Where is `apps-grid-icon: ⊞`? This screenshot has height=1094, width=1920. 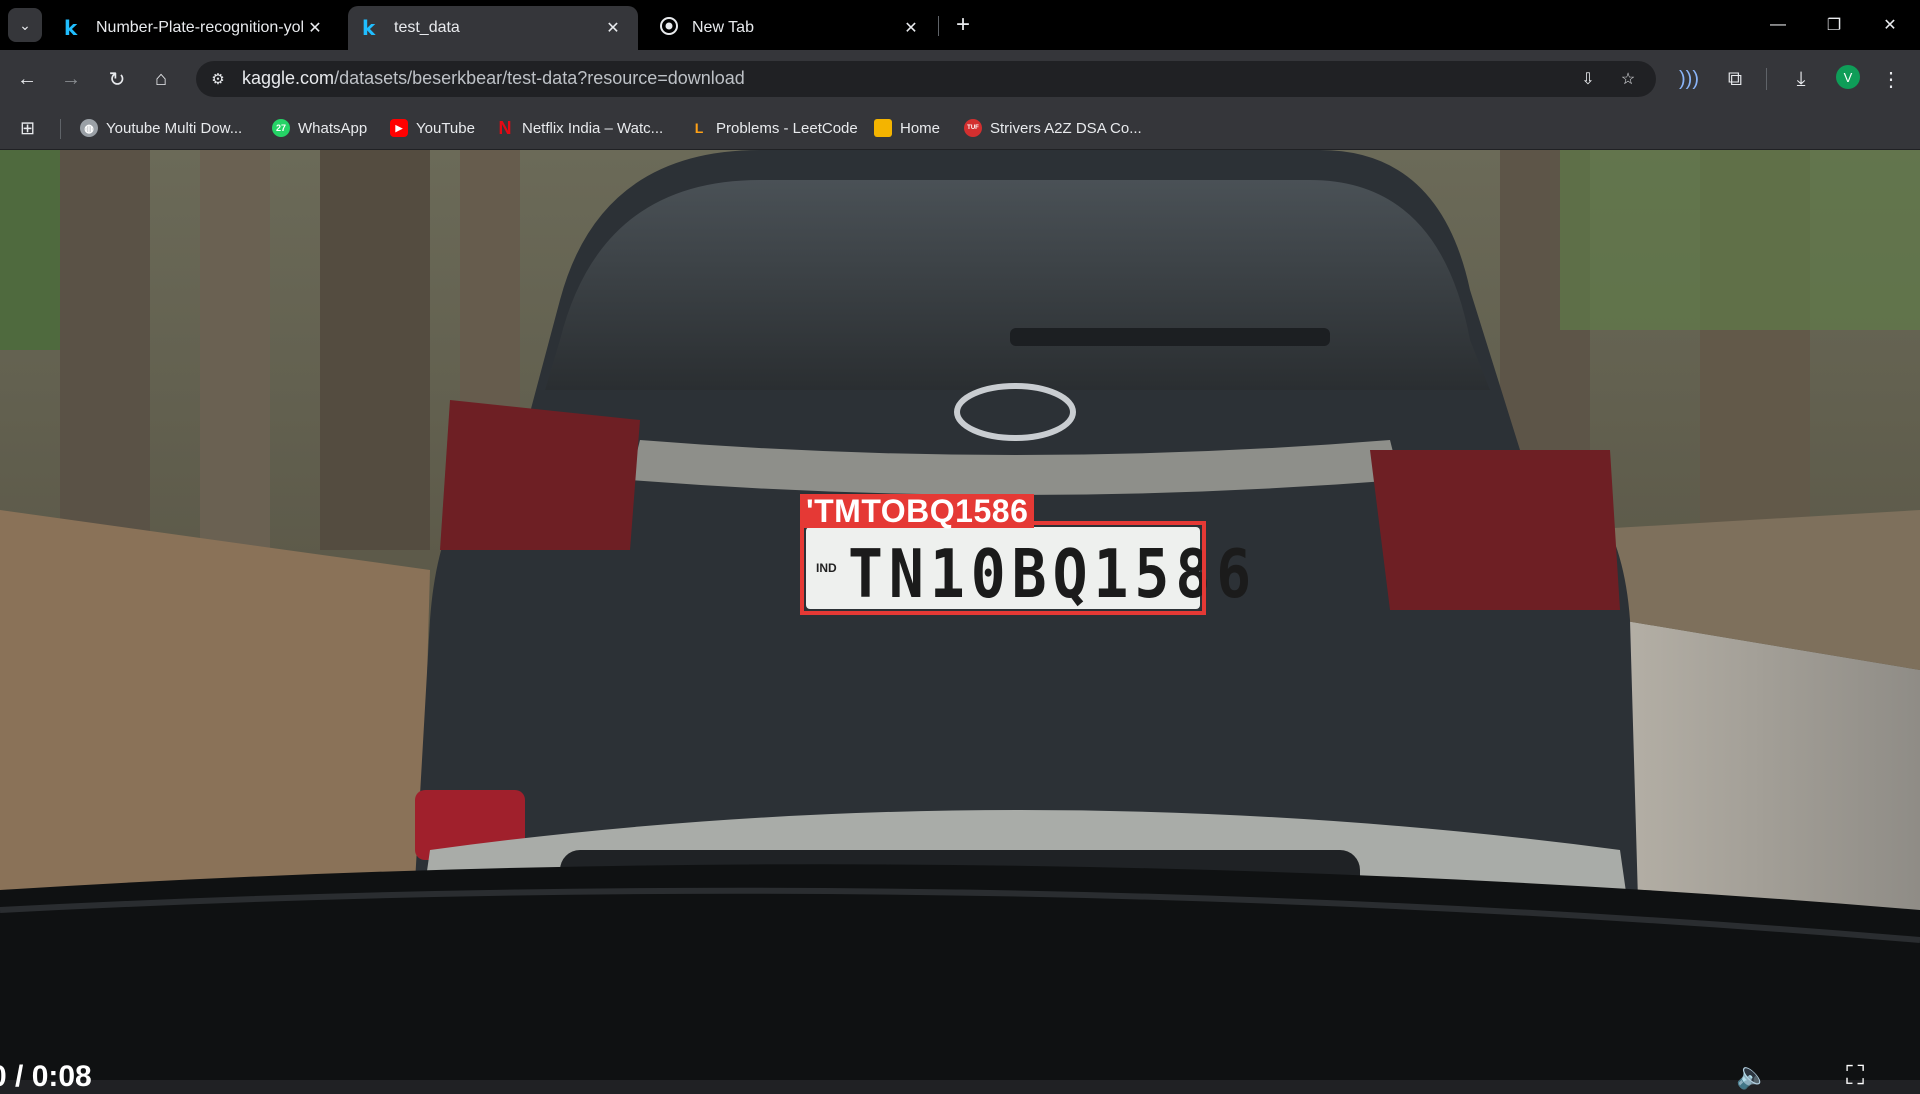
apps-grid-icon: ⊞ is located at coordinates (28, 127).